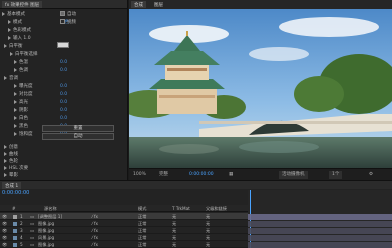  What do you see at coordinates (11, 154) in the screenshot?
I see `effect-section-row: 曲线` at bounding box center [11, 154].